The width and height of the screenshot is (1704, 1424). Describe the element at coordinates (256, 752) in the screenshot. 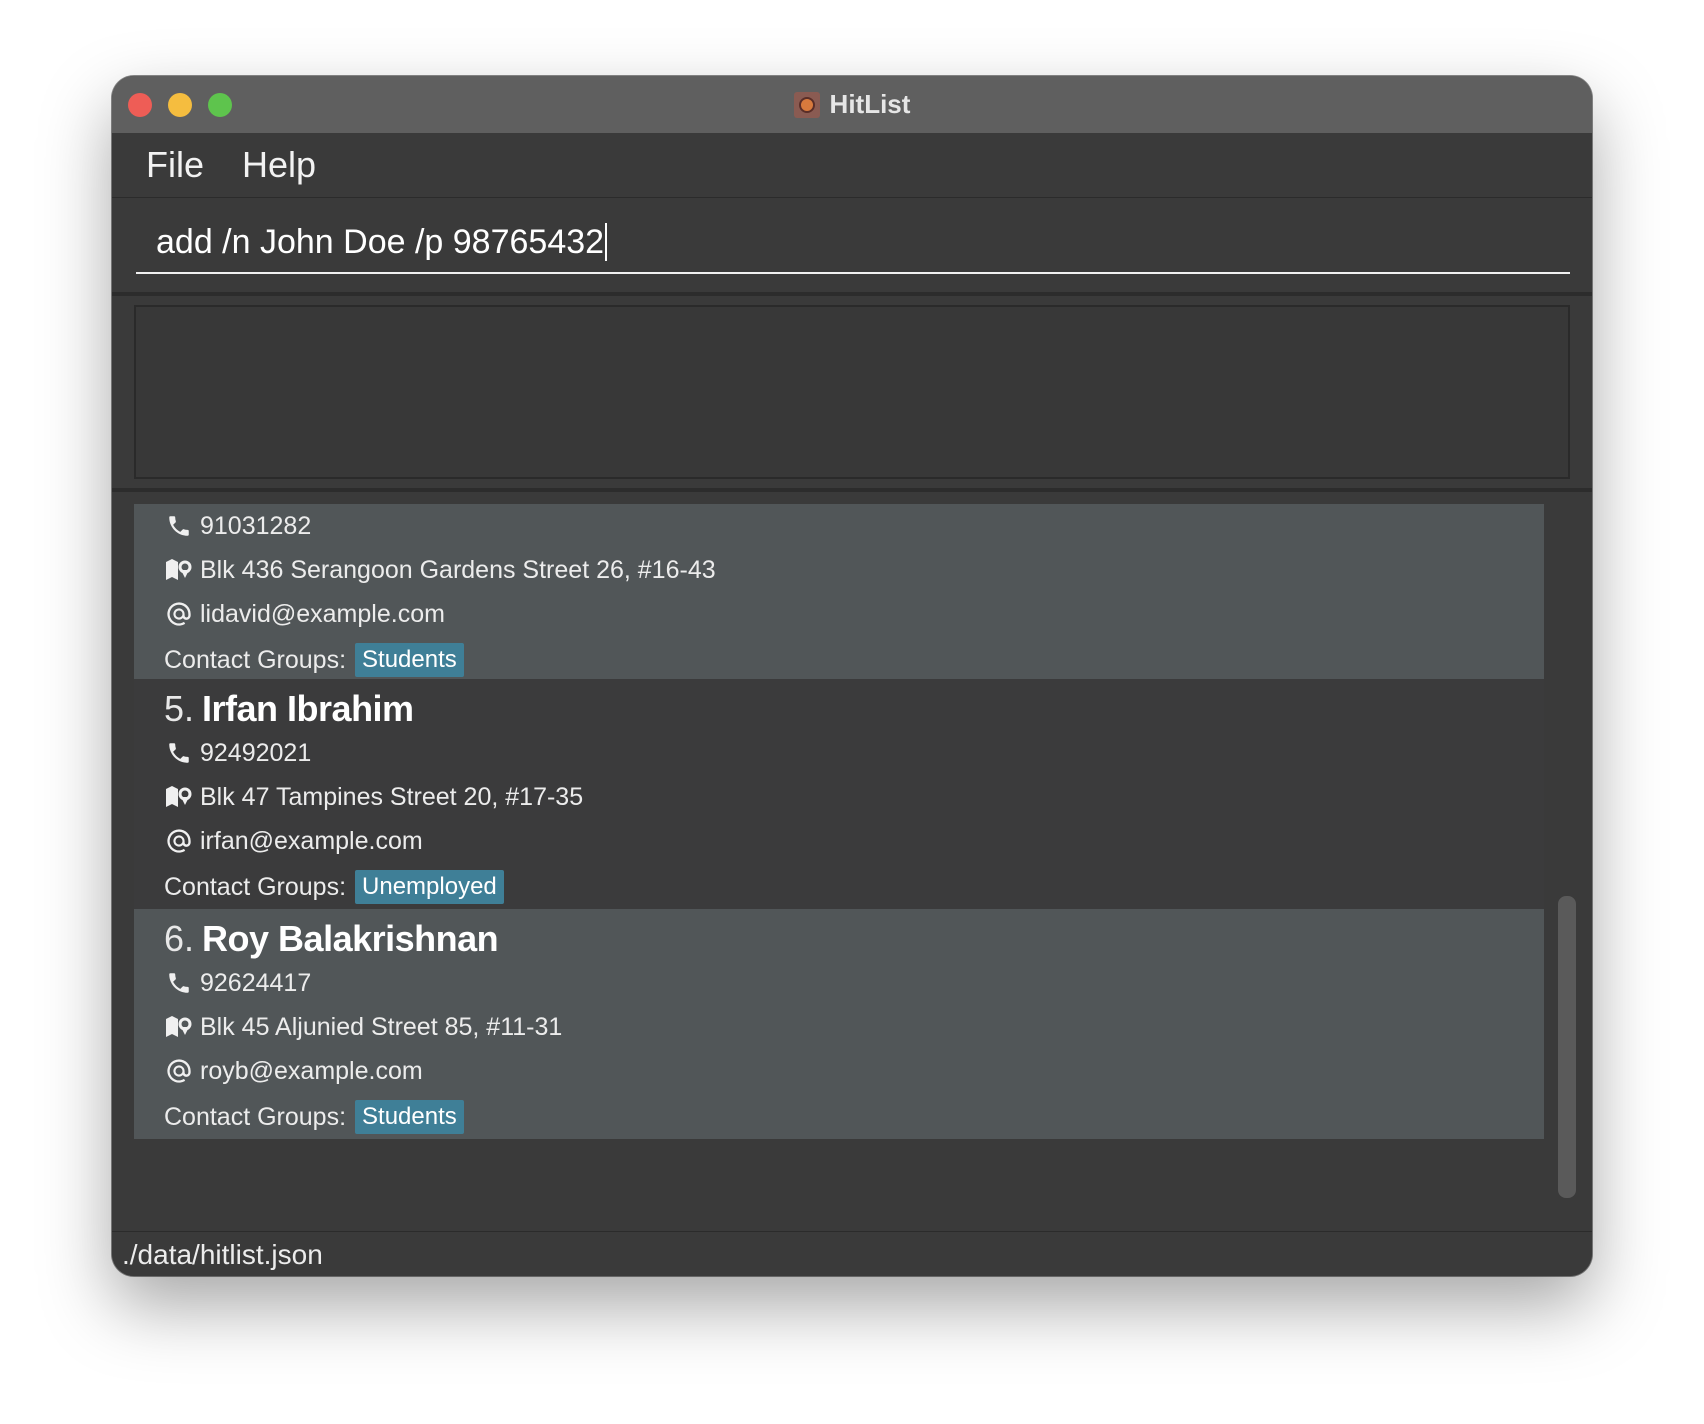

I see `contact-phone: 92492021` at that location.